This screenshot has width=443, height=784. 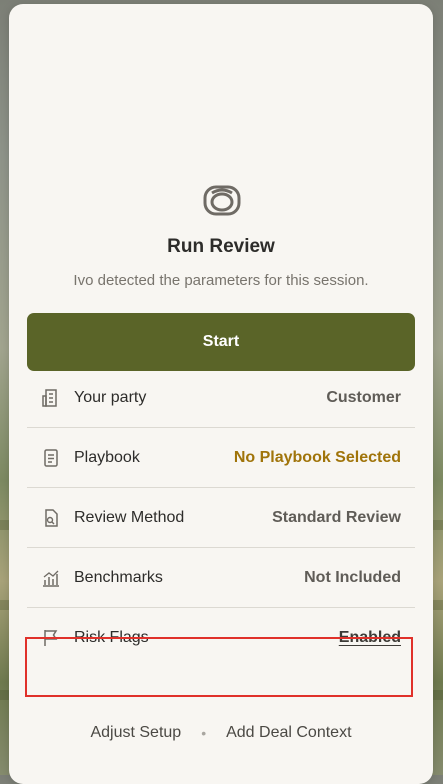 What do you see at coordinates (118, 577) in the screenshot?
I see `parameter-label: Benchmarks` at bounding box center [118, 577].